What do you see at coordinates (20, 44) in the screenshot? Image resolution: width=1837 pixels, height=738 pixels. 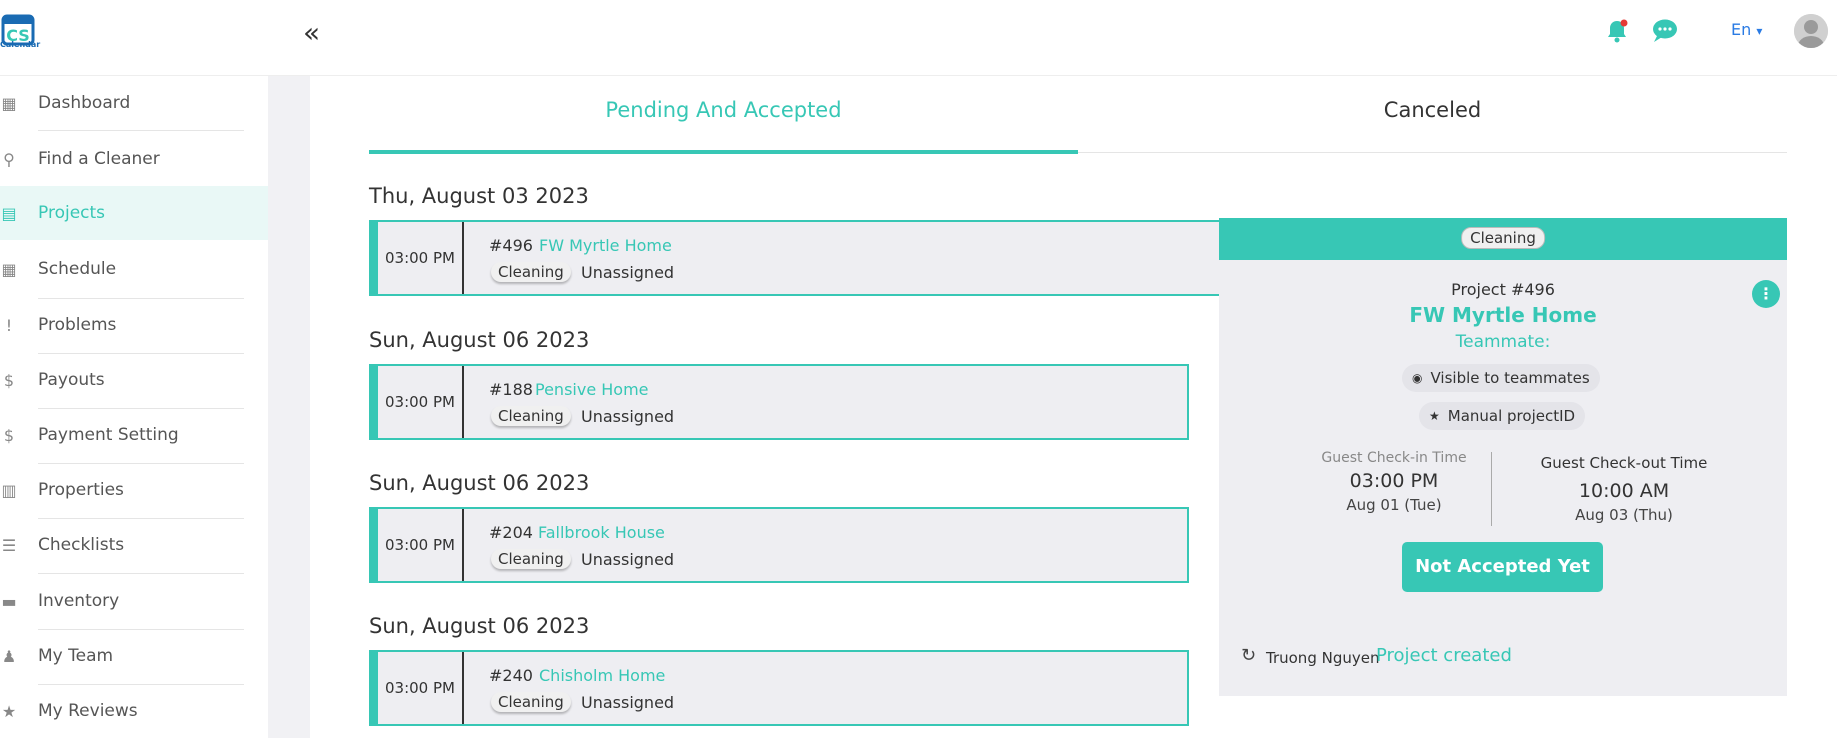 I see `app-logo-text: Calendar` at bounding box center [20, 44].